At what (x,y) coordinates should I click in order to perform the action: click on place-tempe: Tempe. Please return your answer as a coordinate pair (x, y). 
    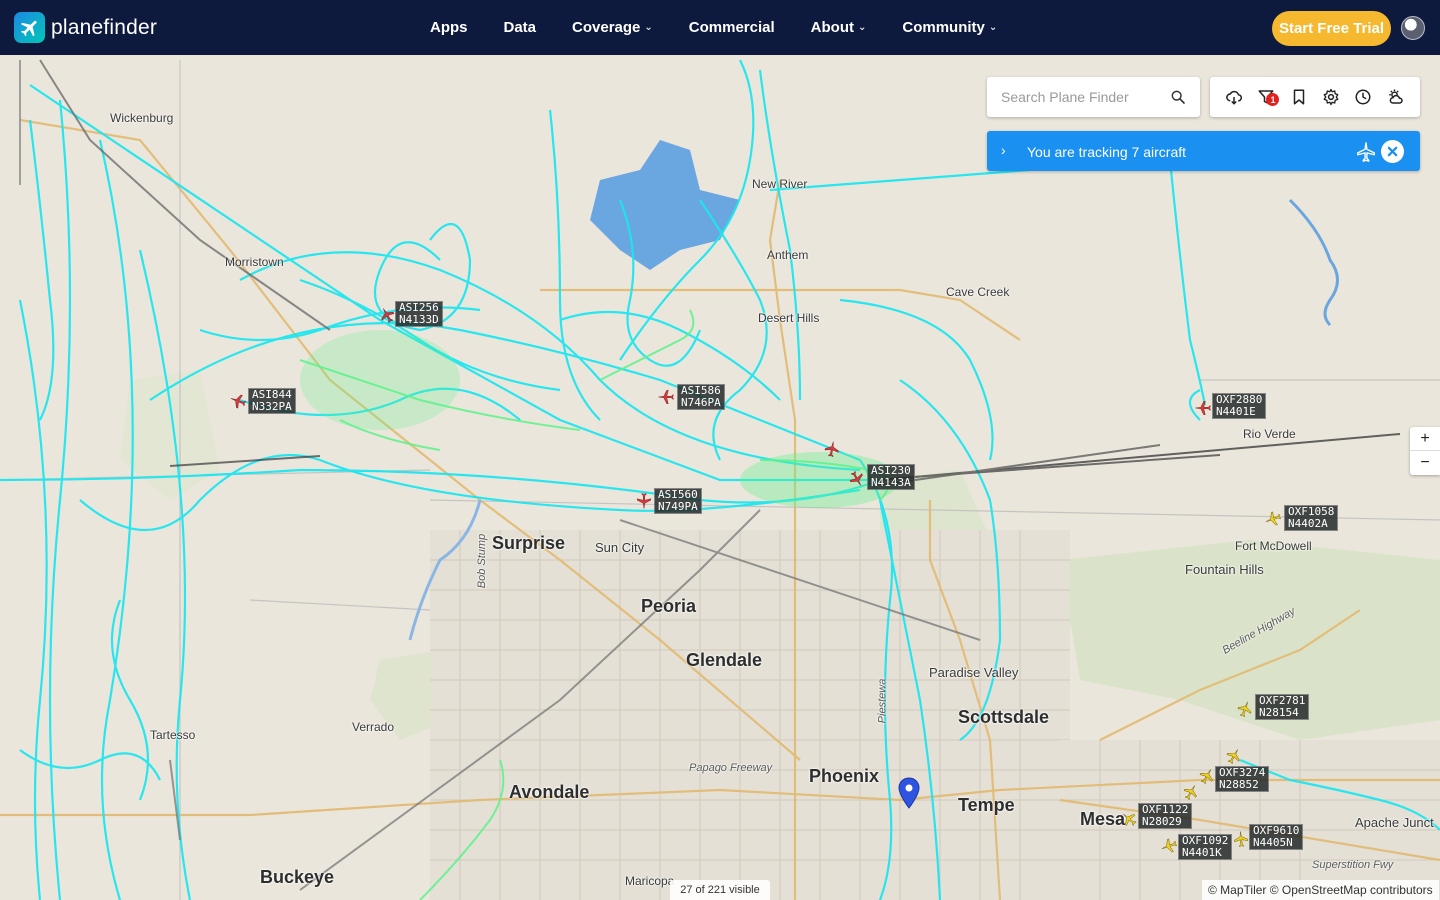
    Looking at the image, I should click on (986, 805).